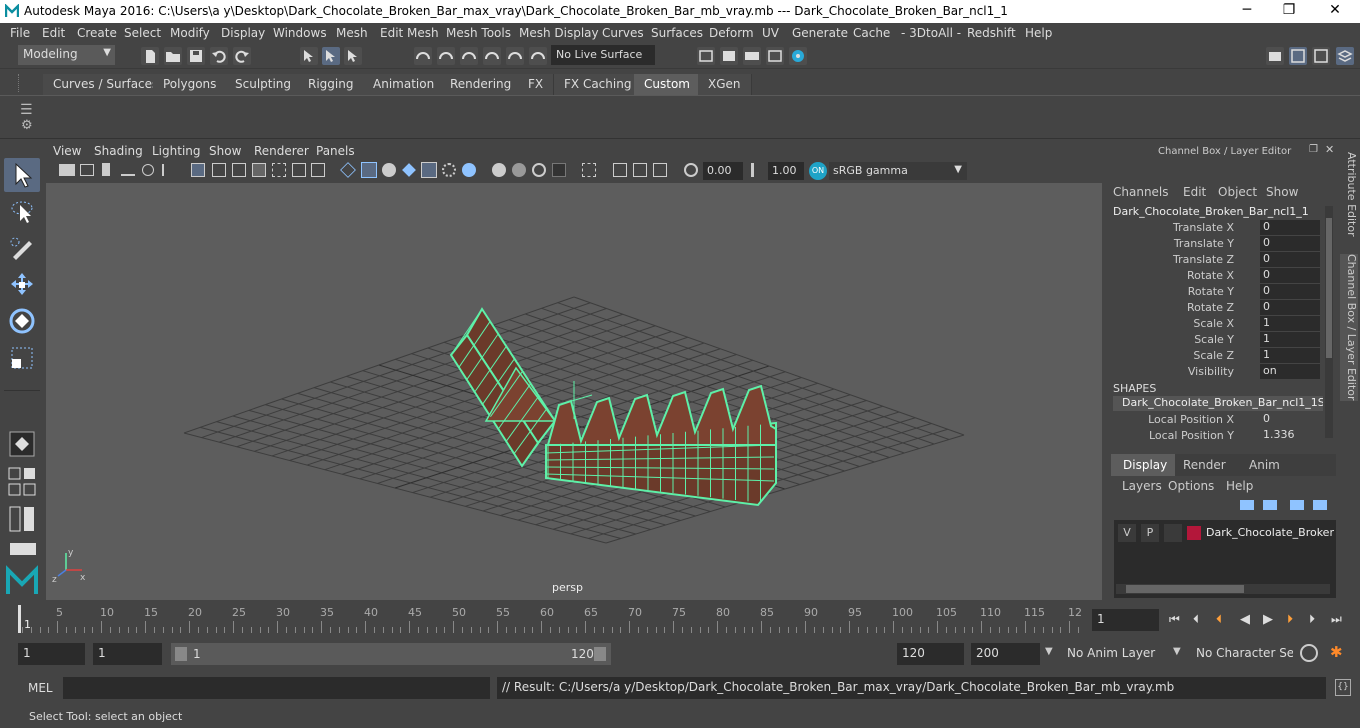 Image resolution: width=1360 pixels, height=728 pixels. I want to click on depth-of-field-icon, so click(640, 170).